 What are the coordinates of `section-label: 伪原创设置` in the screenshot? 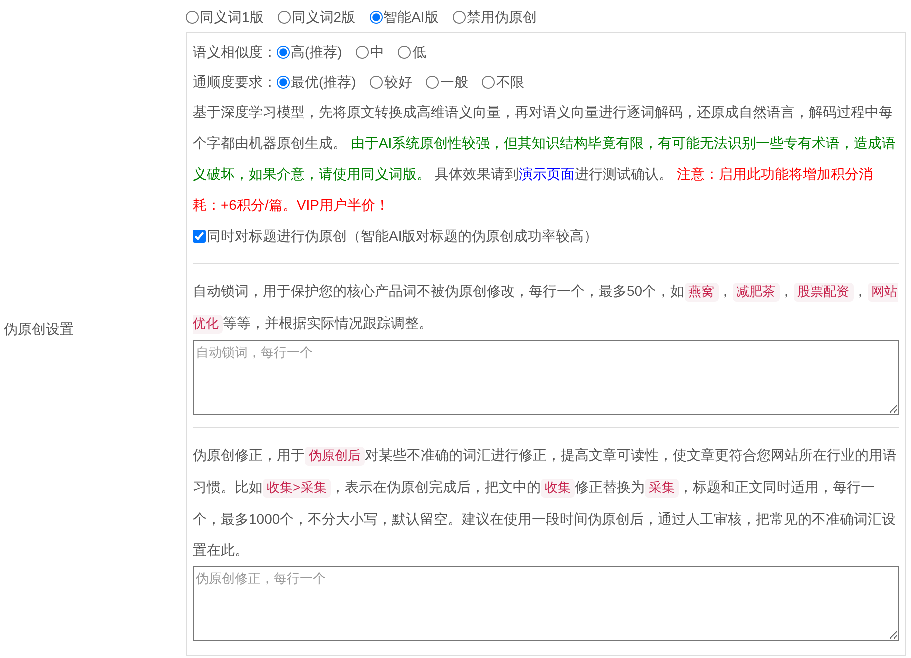 It's located at (39, 328).